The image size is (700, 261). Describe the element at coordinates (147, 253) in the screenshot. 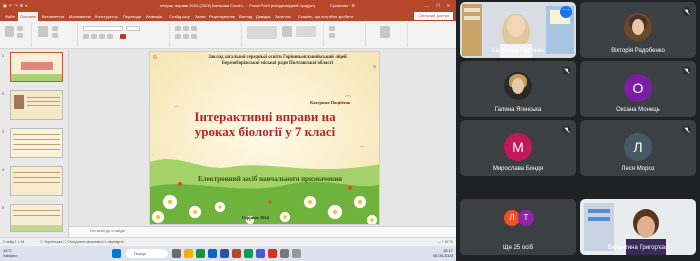

I see `taskbar-search: Пошук` at that location.